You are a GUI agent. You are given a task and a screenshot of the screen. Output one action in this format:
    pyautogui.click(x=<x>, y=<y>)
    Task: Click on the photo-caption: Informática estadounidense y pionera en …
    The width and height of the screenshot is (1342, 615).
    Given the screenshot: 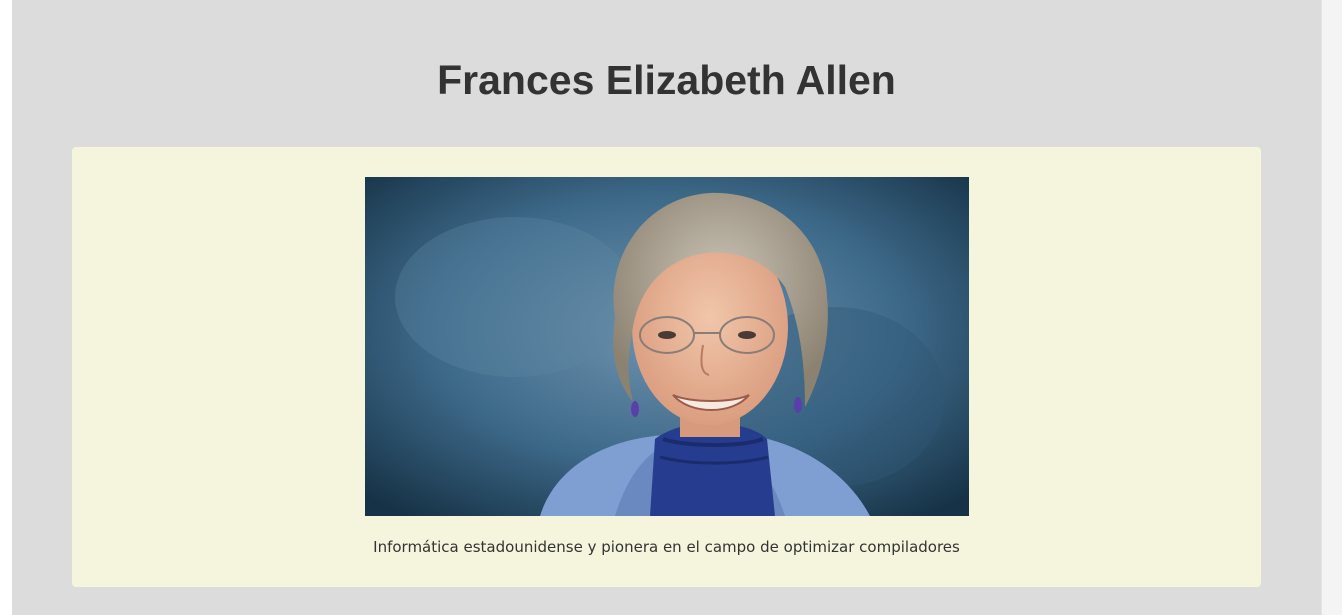 What is the action you would take?
    pyautogui.click(x=666, y=547)
    